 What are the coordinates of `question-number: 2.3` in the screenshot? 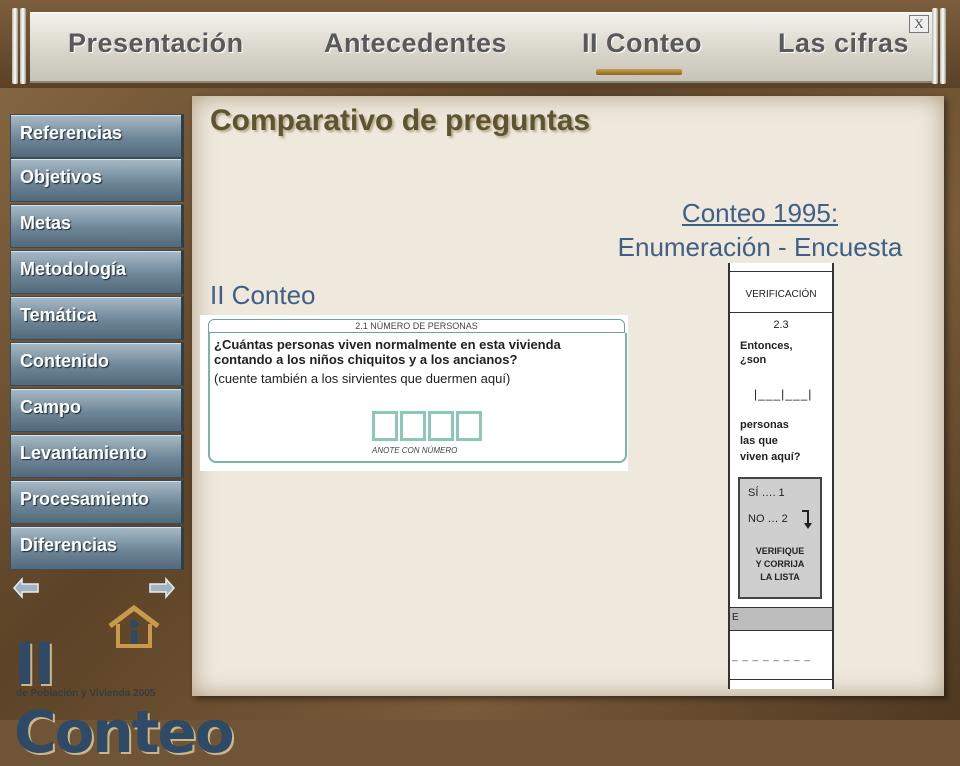 It's located at (781, 325).